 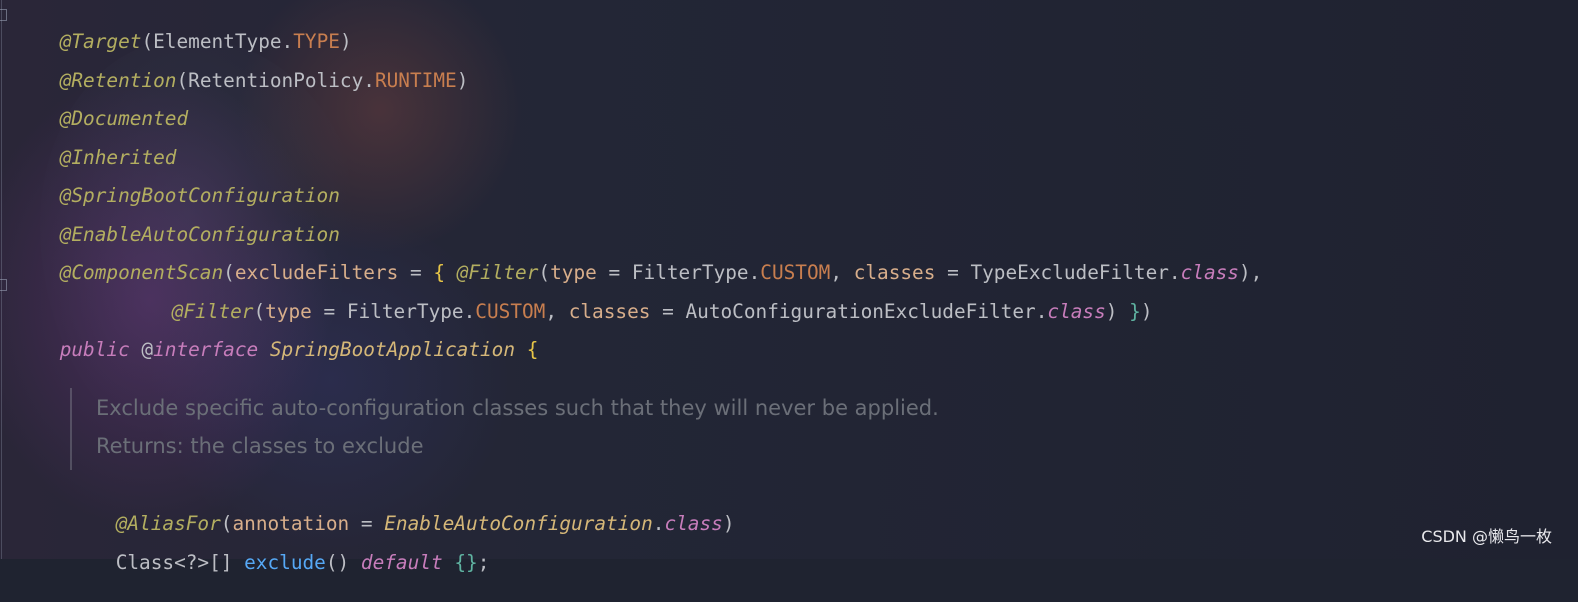 What do you see at coordinates (302, 562) in the screenshot?
I see `code-line-exclude-method: Class<?>[] exclude() default {};` at bounding box center [302, 562].